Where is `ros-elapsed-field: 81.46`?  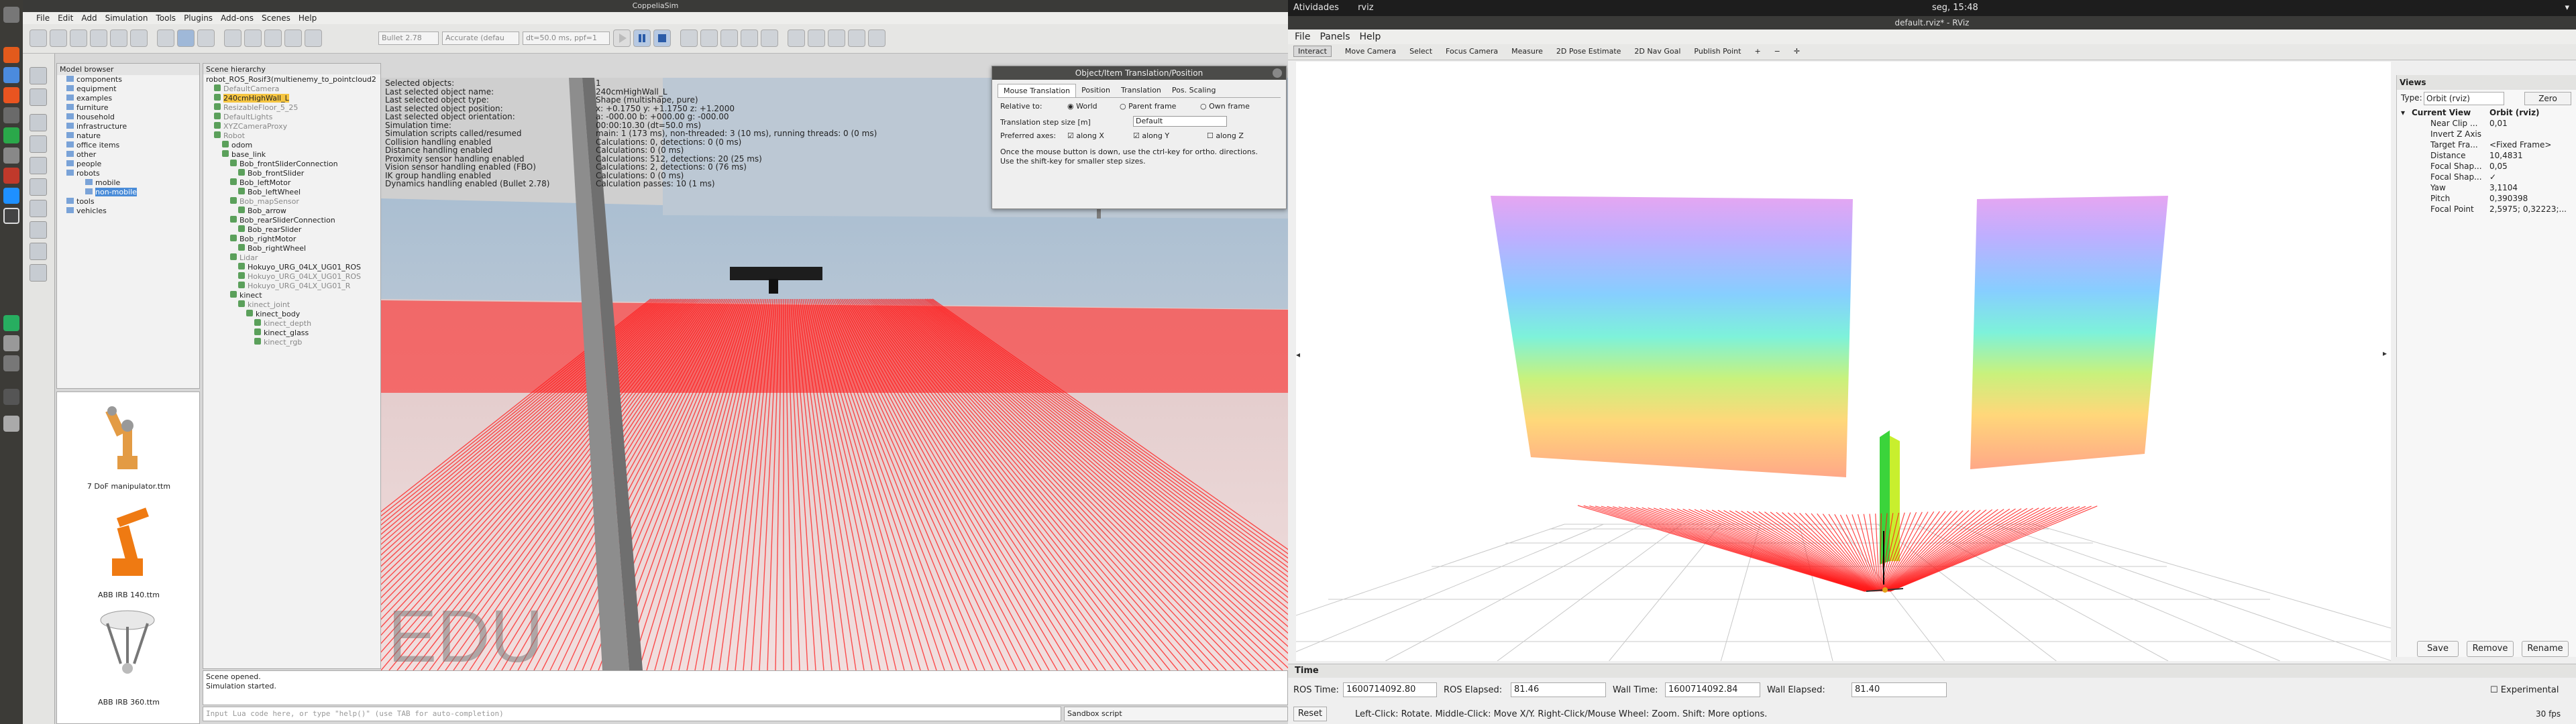
ros-elapsed-field: 81.46 is located at coordinates (1558, 689).